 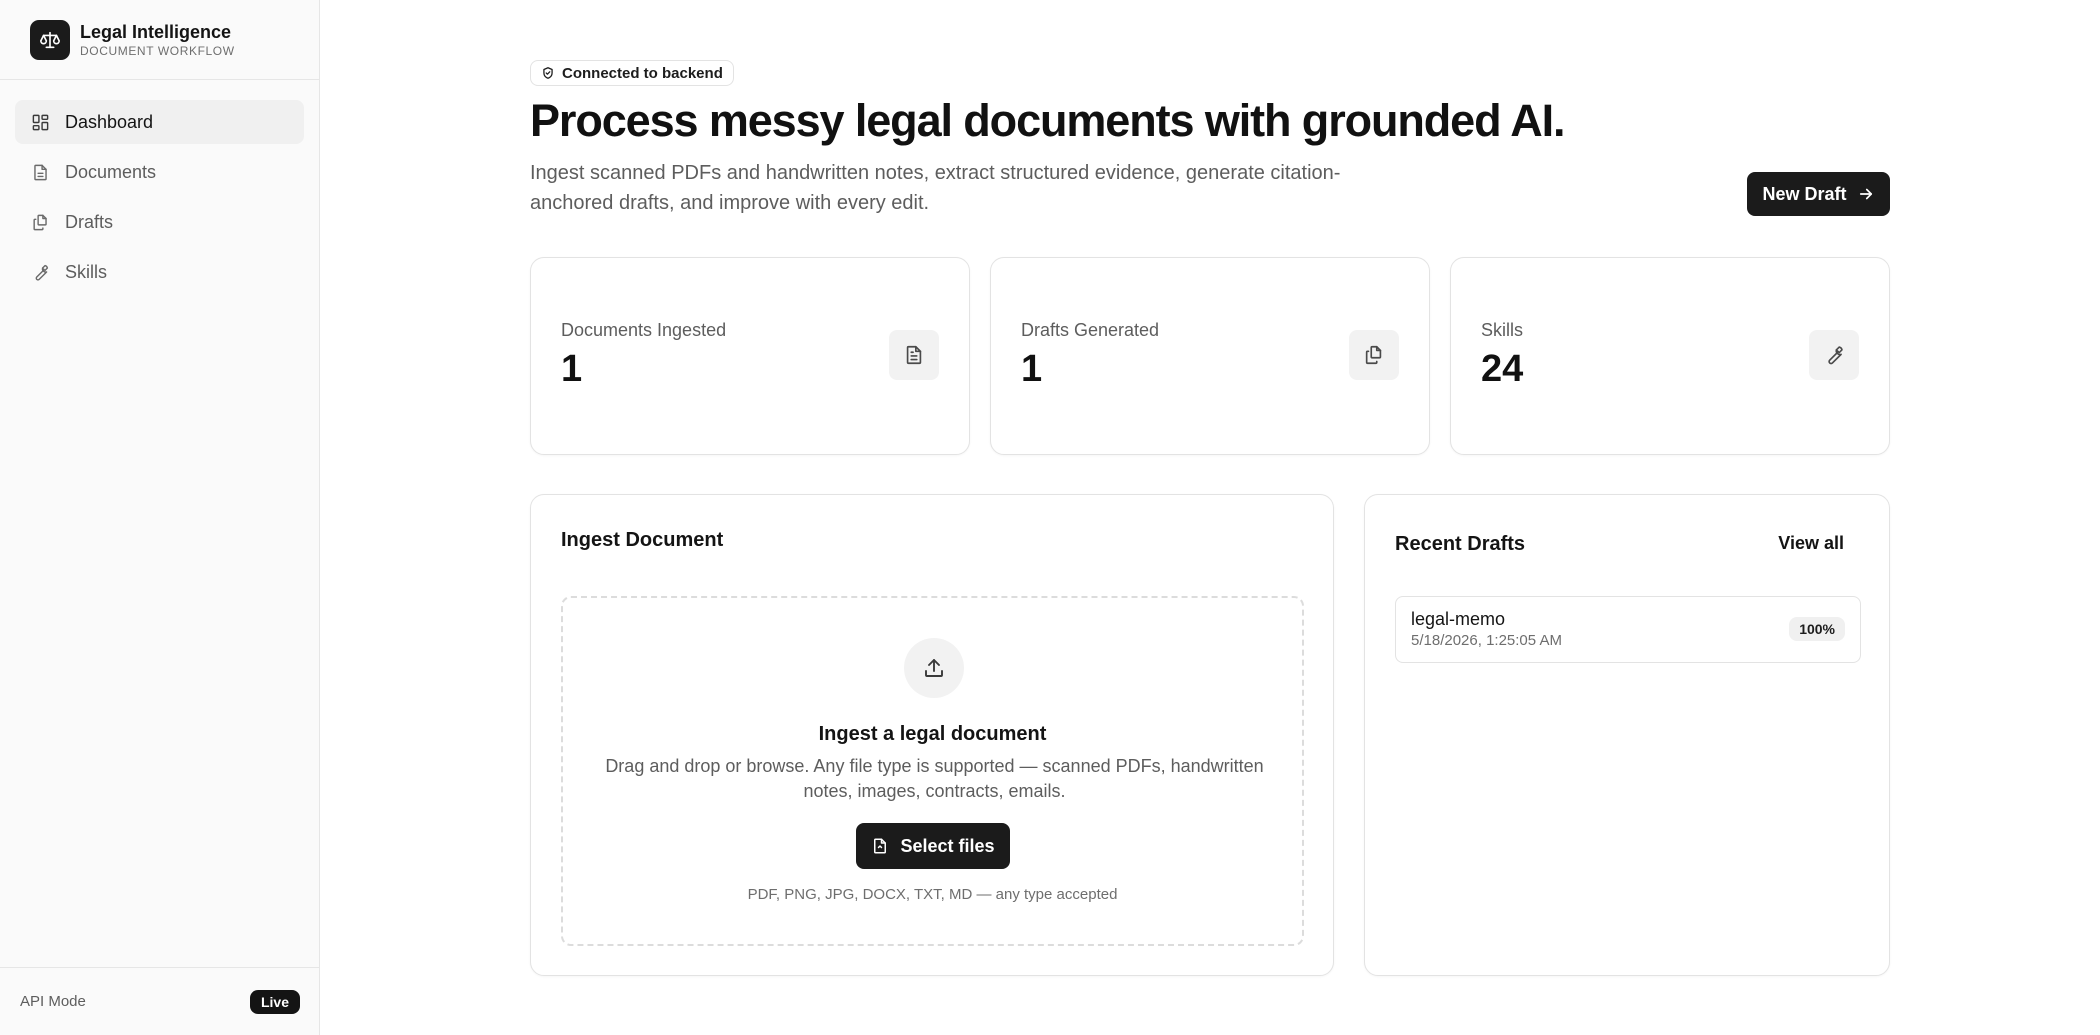 I want to click on sidebar-item-label: Skills, so click(x=86, y=271).